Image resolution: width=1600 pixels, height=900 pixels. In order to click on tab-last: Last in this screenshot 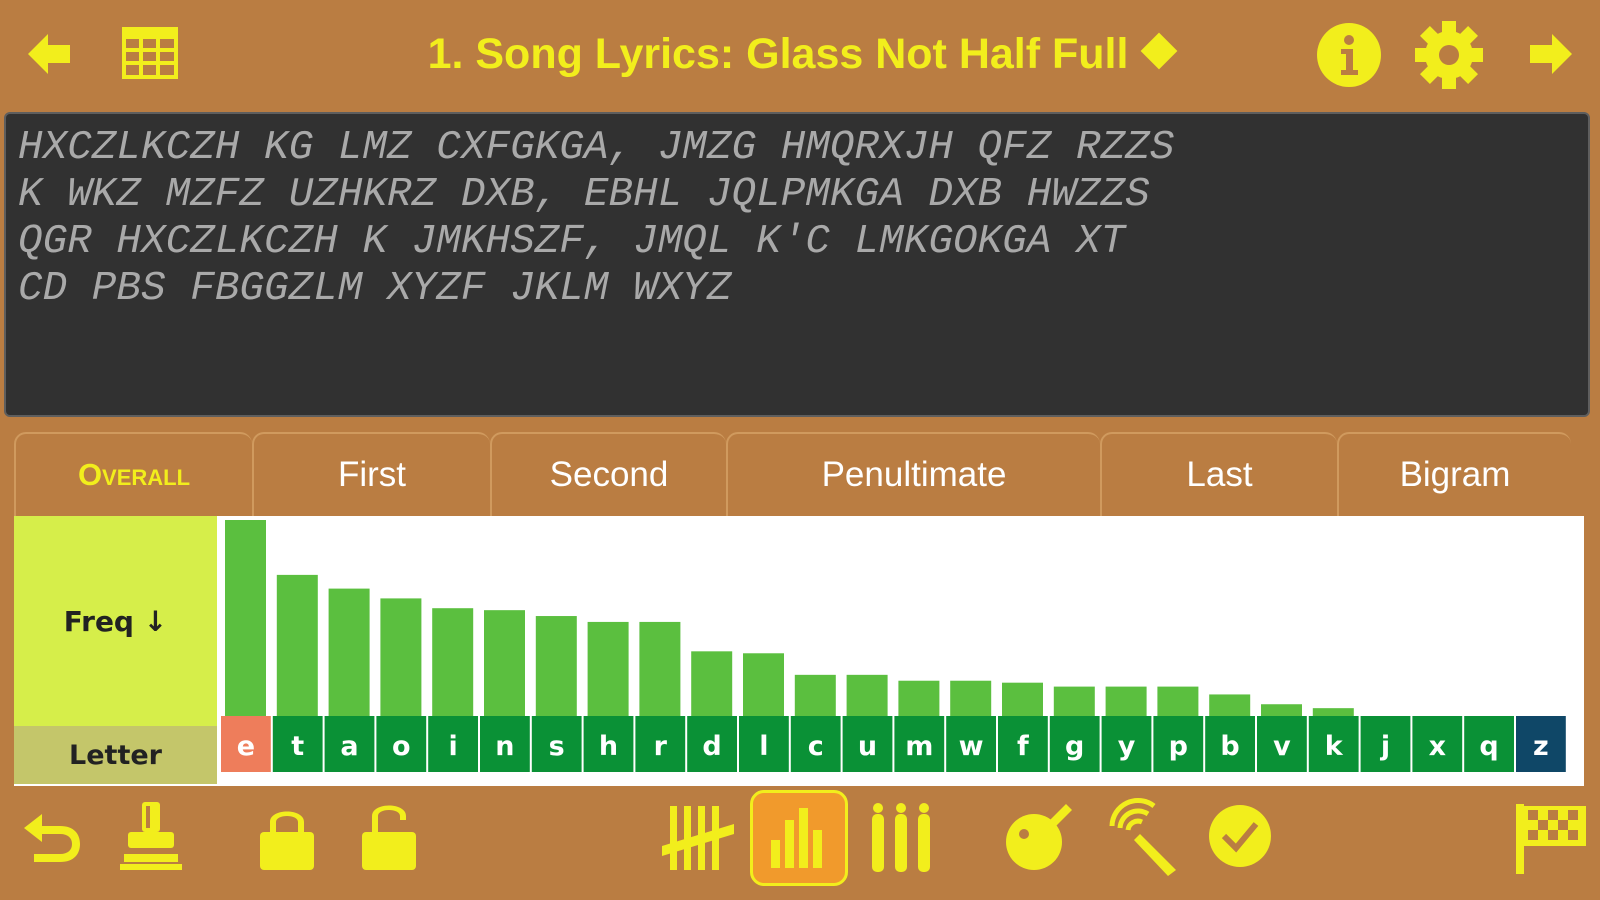, I will do `click(1218, 474)`.